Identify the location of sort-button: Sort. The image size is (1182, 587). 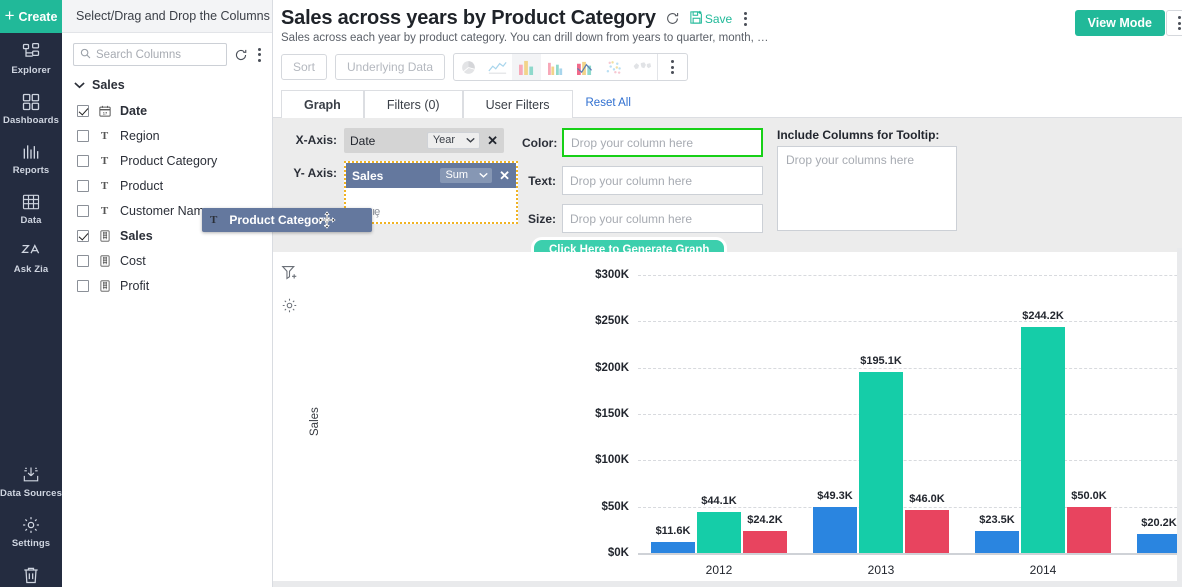
(304, 67).